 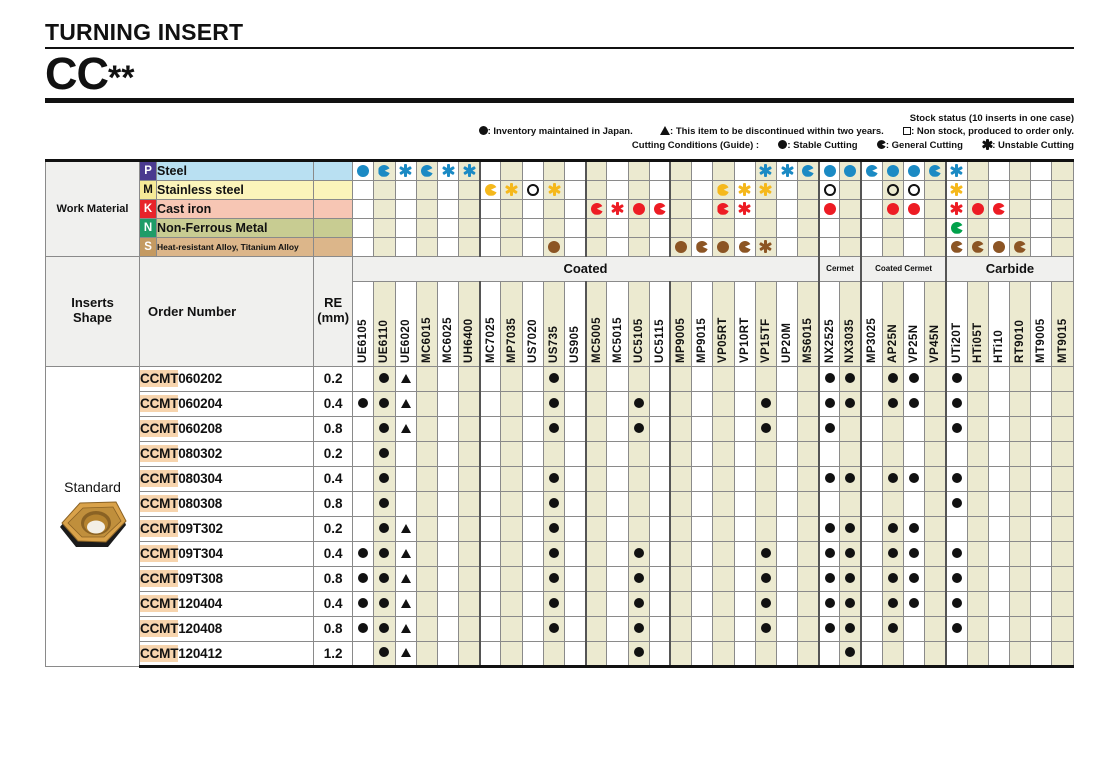 What do you see at coordinates (914, 323) in the screenshot?
I see `grade-header-VP25N: VP25N` at bounding box center [914, 323].